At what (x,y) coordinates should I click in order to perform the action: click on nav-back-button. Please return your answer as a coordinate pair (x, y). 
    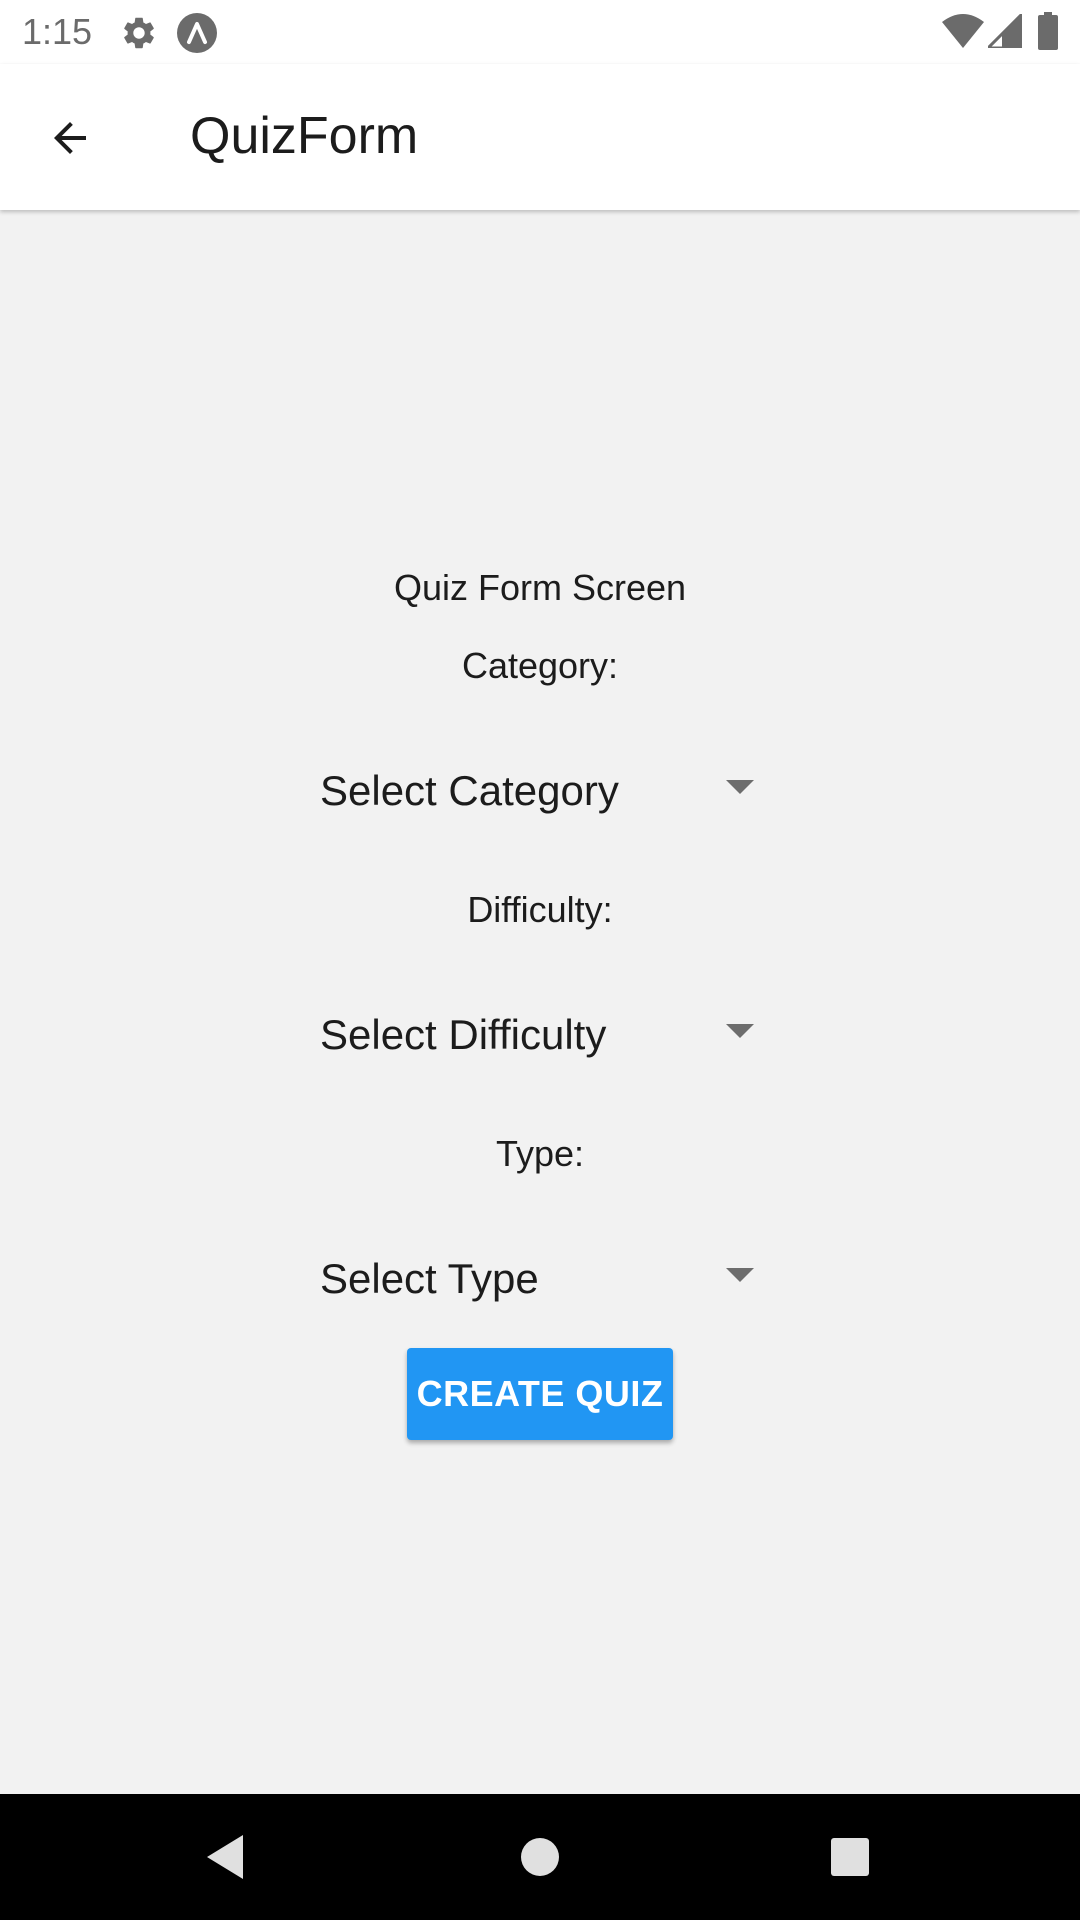
    Looking at the image, I should click on (225, 1857).